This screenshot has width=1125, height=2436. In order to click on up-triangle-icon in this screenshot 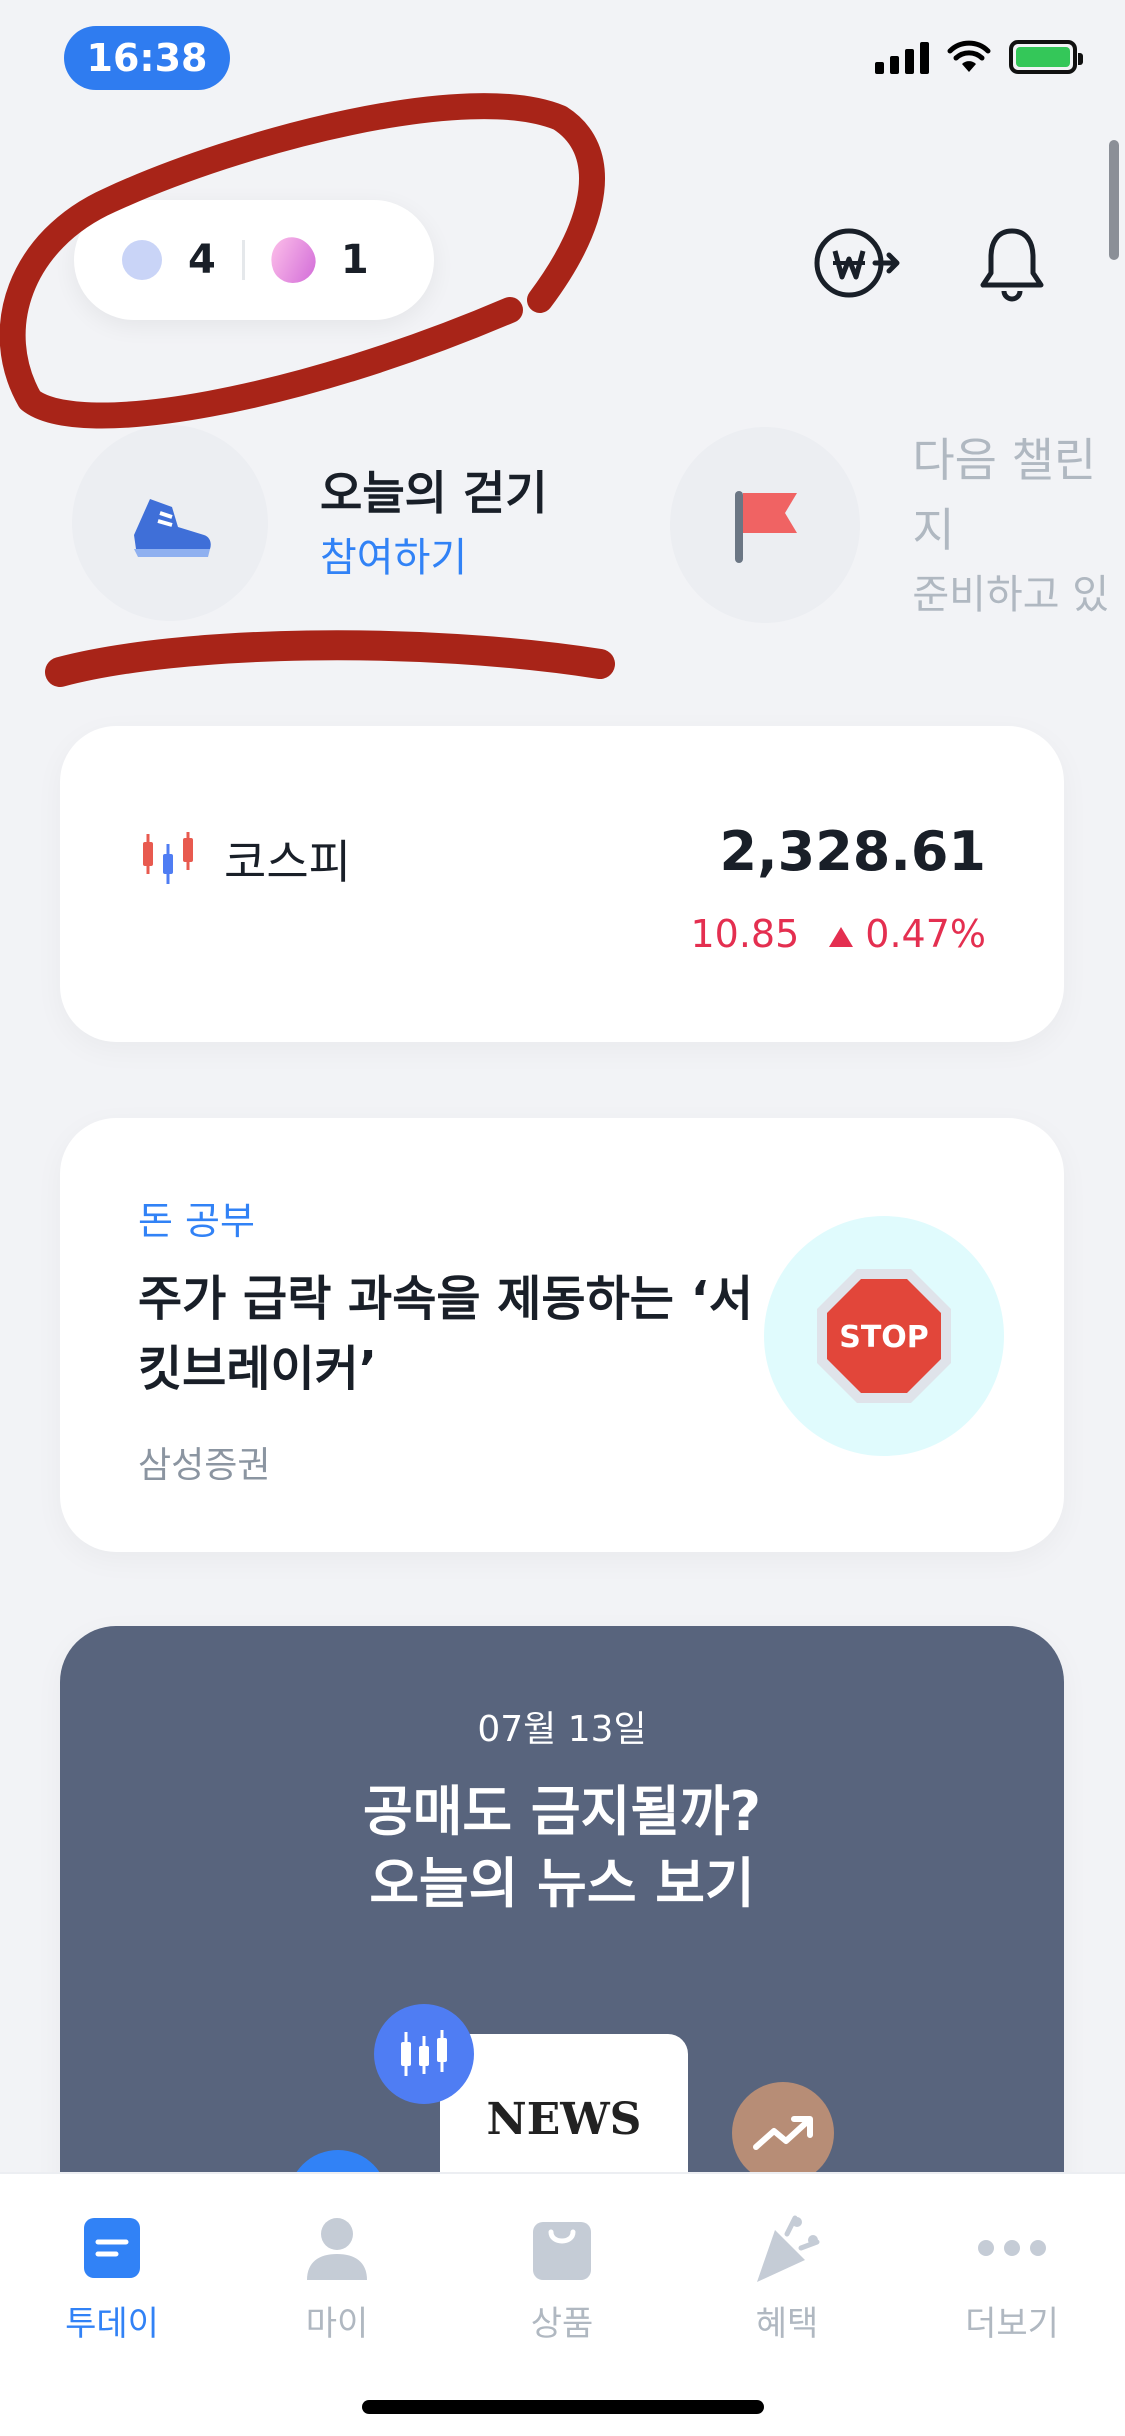, I will do `click(841, 937)`.